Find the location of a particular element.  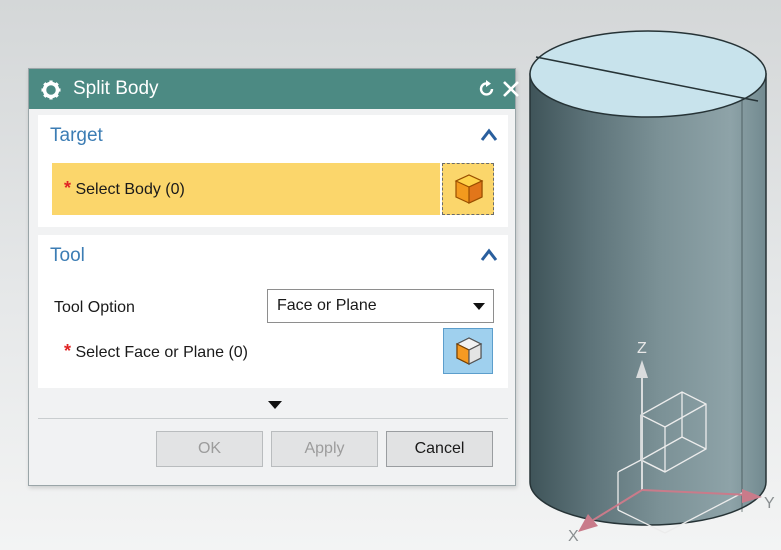

target-group-header: Target is located at coordinates (273, 134).